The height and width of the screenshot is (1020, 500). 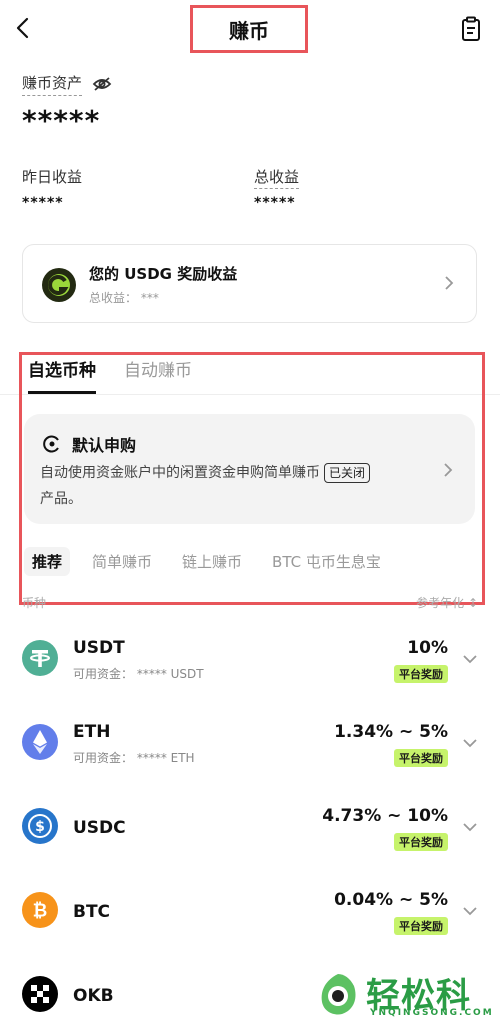 What do you see at coordinates (449, 283) in the screenshot?
I see `chevron-right-icon` at bounding box center [449, 283].